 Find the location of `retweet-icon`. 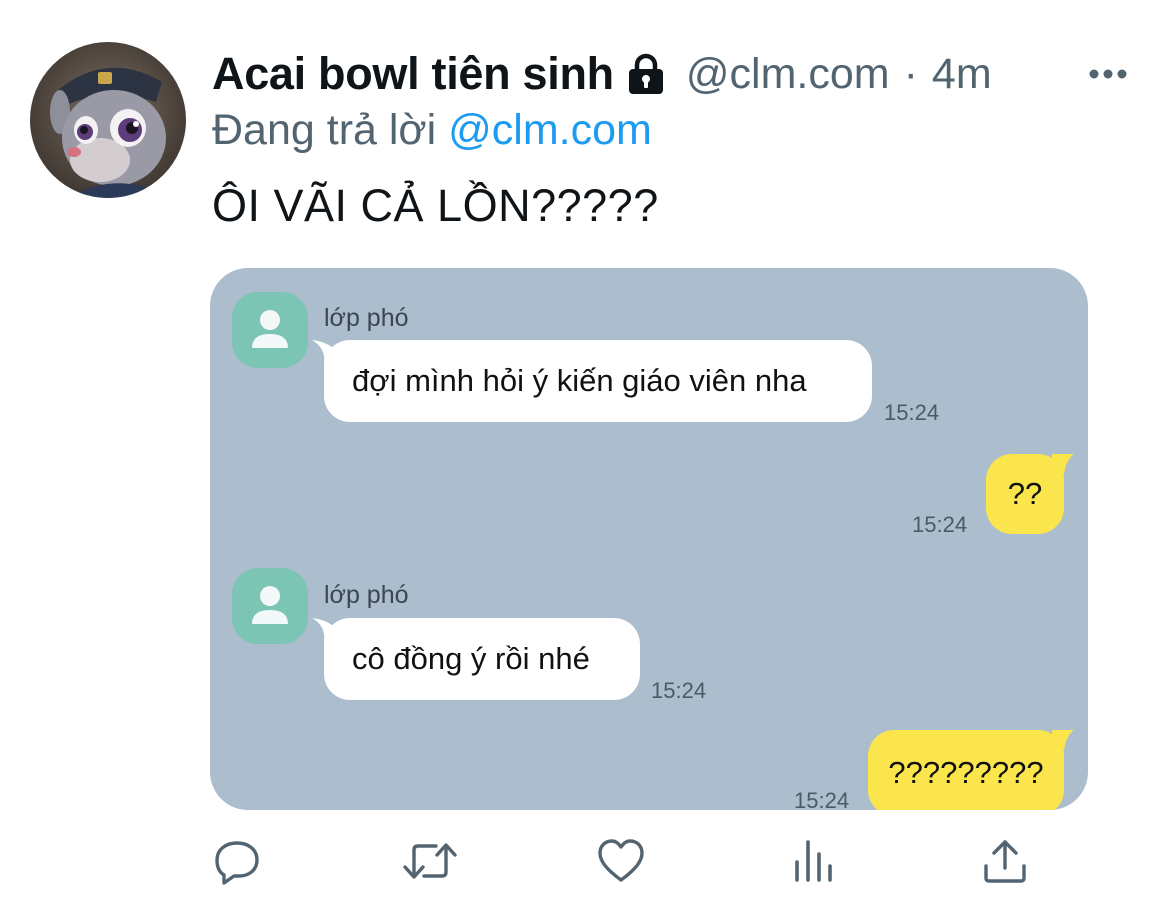

retweet-icon is located at coordinates (429, 861).